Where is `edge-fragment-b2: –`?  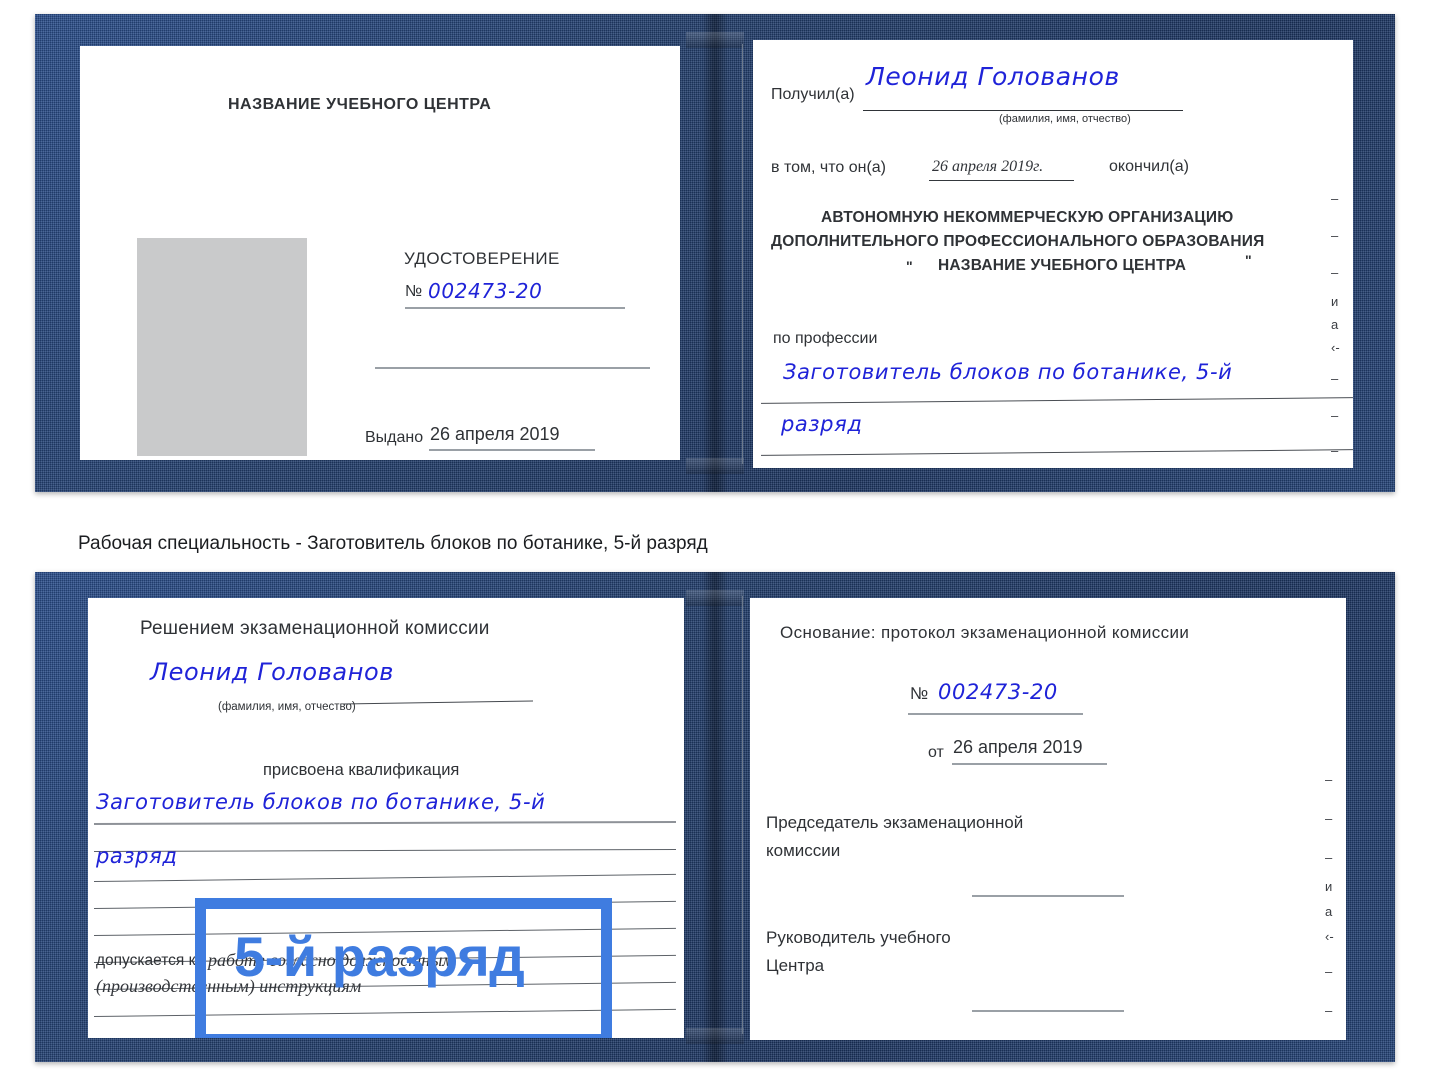 edge-fragment-b2: – is located at coordinates (1329, 857).